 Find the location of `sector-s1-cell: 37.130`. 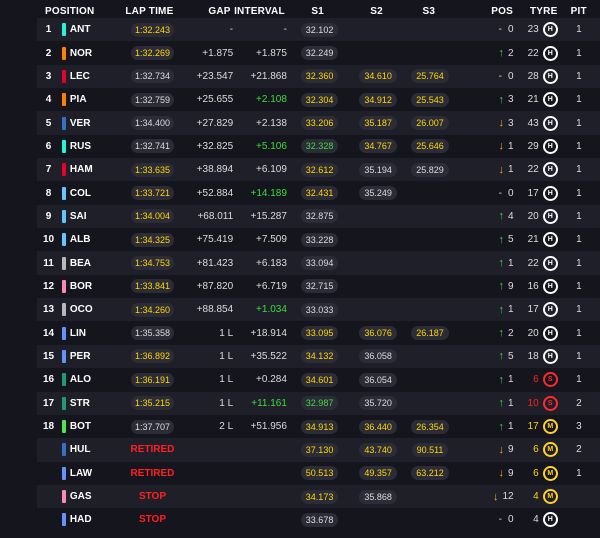

sector-s1-cell: 37.130 is located at coordinates (319, 449).